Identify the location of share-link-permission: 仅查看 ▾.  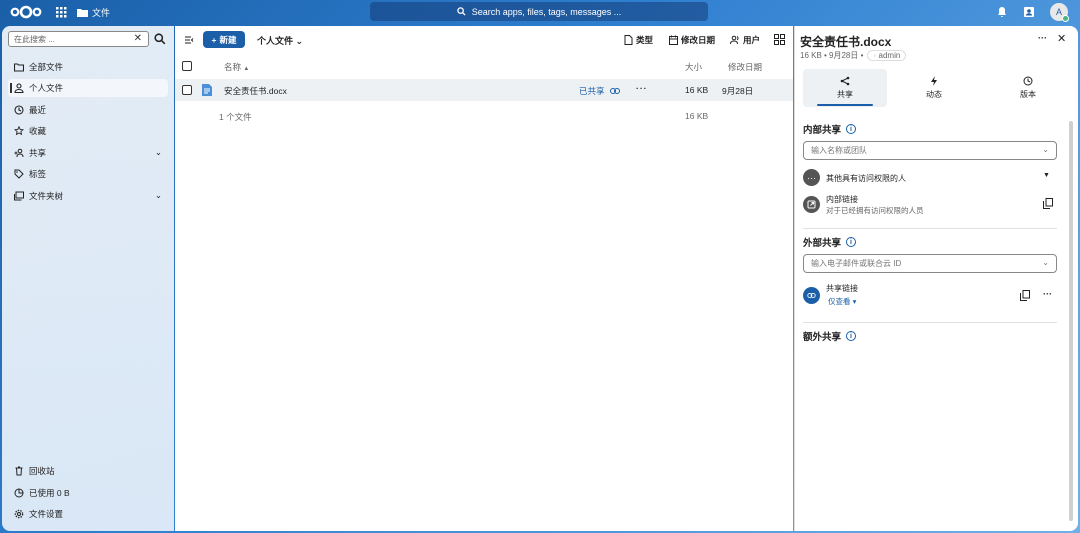
(842, 301).